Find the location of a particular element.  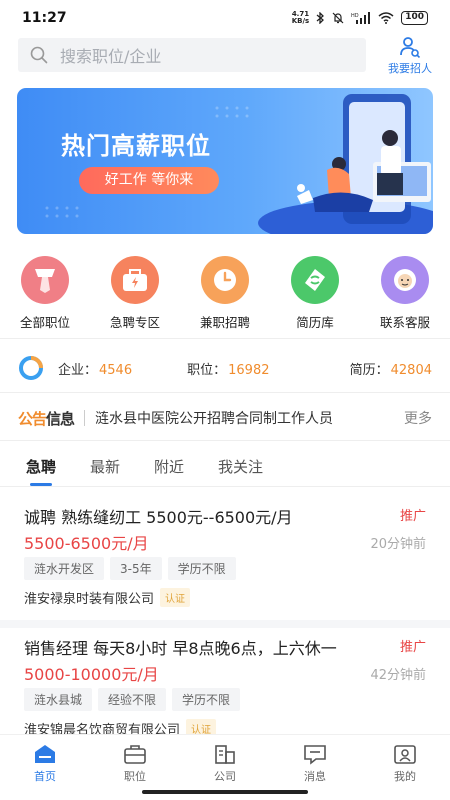

job-tabs: 急聘 最新 附近 我关注 is located at coordinates (225, 466).